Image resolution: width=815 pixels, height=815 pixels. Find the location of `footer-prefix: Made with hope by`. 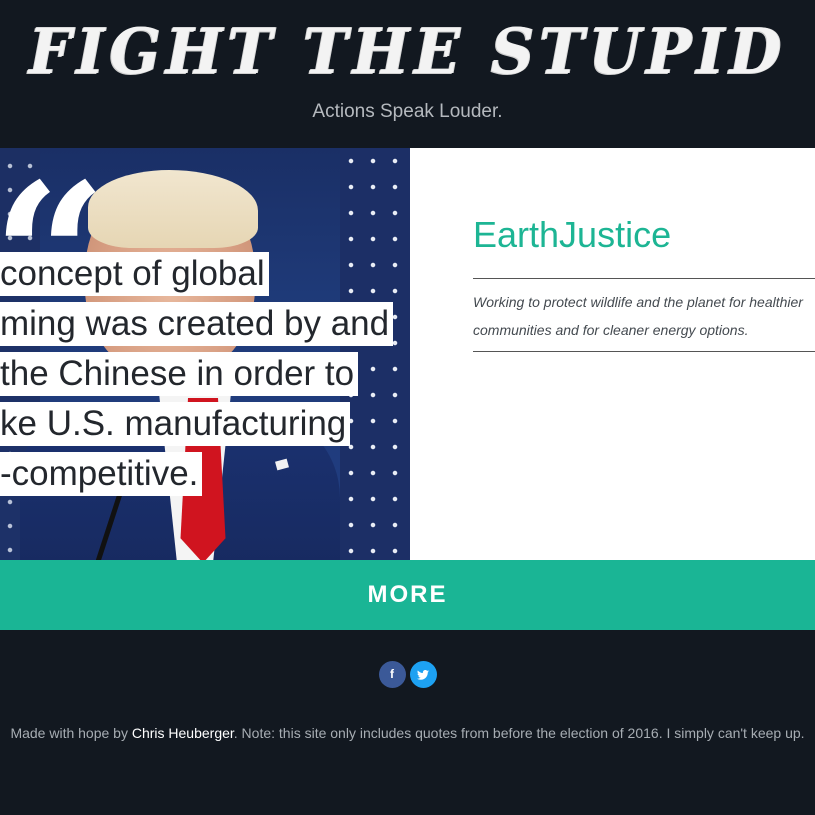

footer-prefix: Made with hope by is located at coordinates (71, 733).